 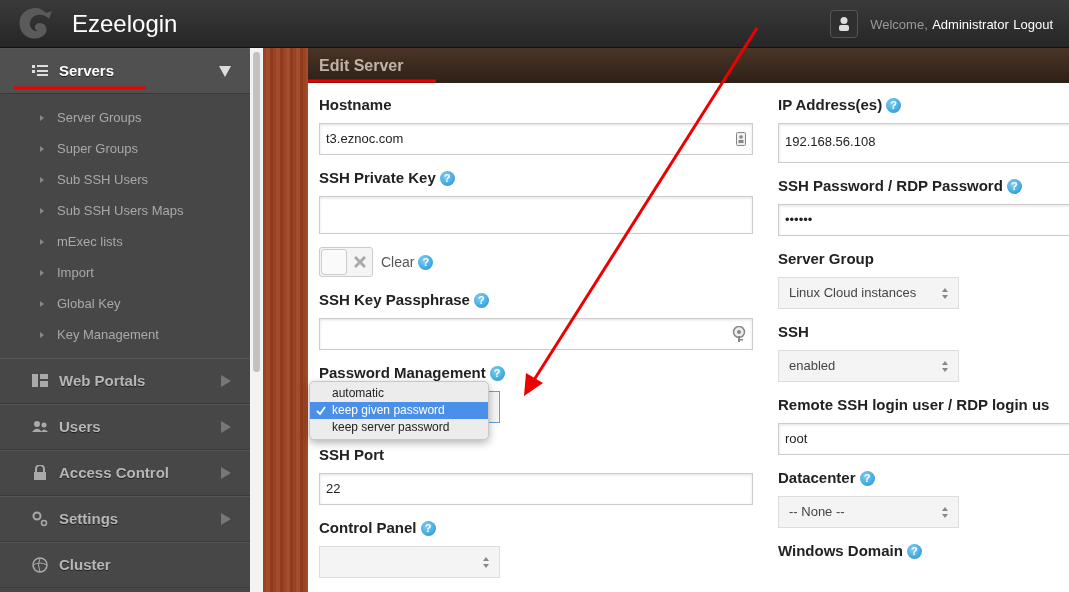 I want to click on welcome-text: Welcome,, so click(x=899, y=24).